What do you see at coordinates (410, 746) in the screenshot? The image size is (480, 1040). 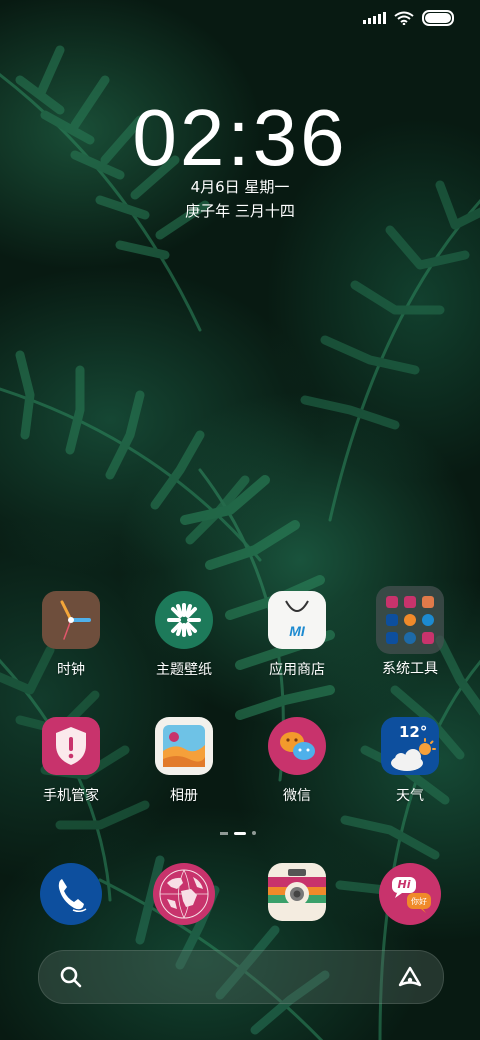 I see `weather-icon: 12°` at bounding box center [410, 746].